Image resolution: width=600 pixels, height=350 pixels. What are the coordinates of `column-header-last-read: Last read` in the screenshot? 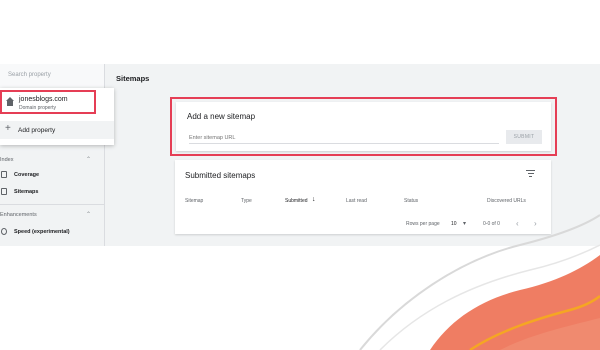 It's located at (356, 201).